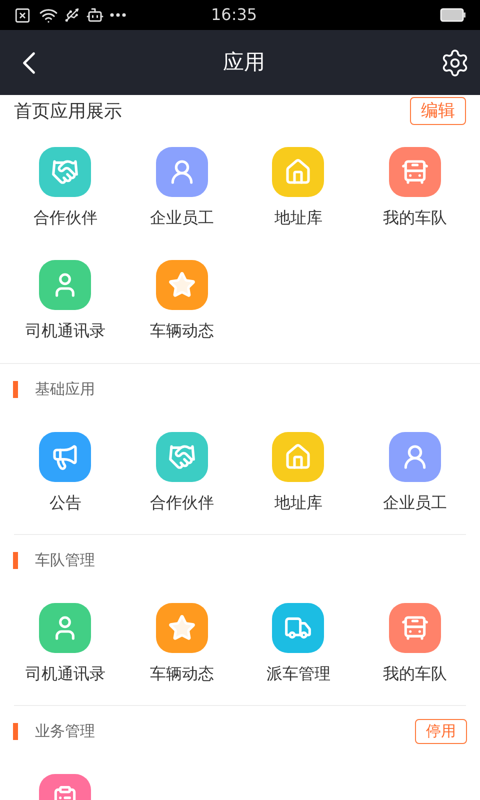 This screenshot has width=480, height=800. Describe the element at coordinates (298, 674) in the screenshot. I see `app-label: 派车管理` at that location.